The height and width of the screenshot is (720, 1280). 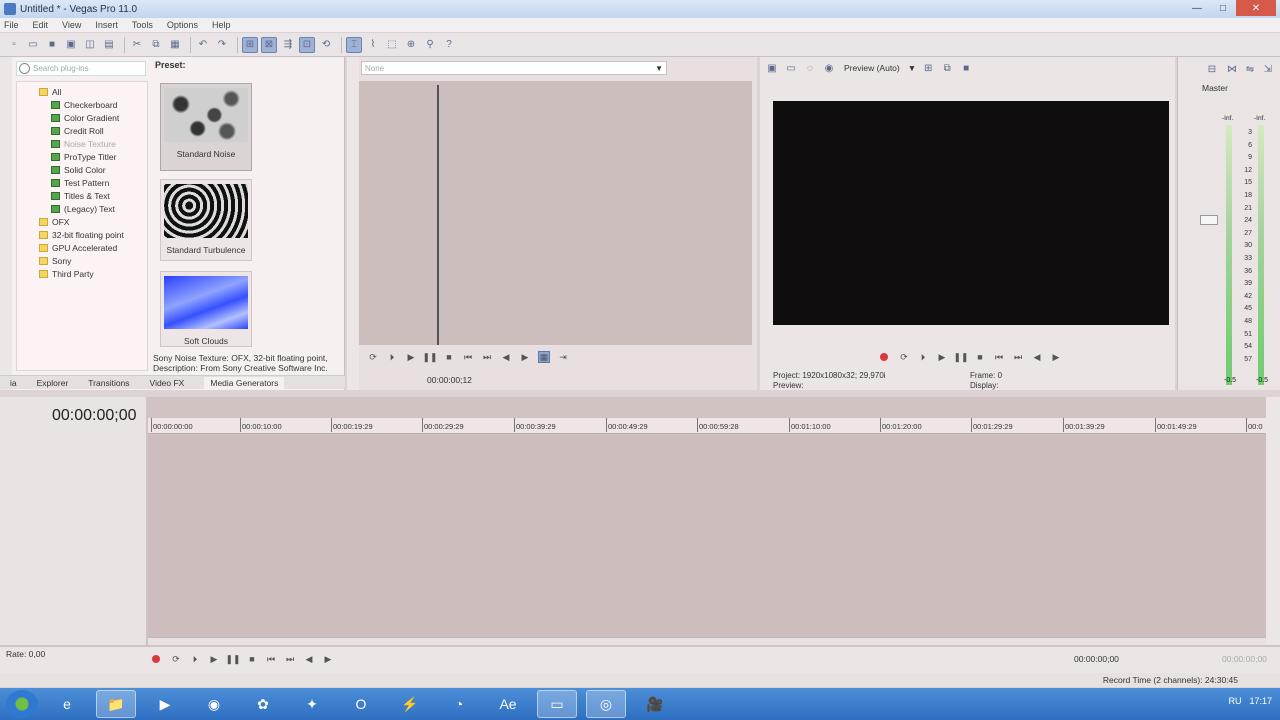 I want to click on start-button, so click(x=22, y=704).